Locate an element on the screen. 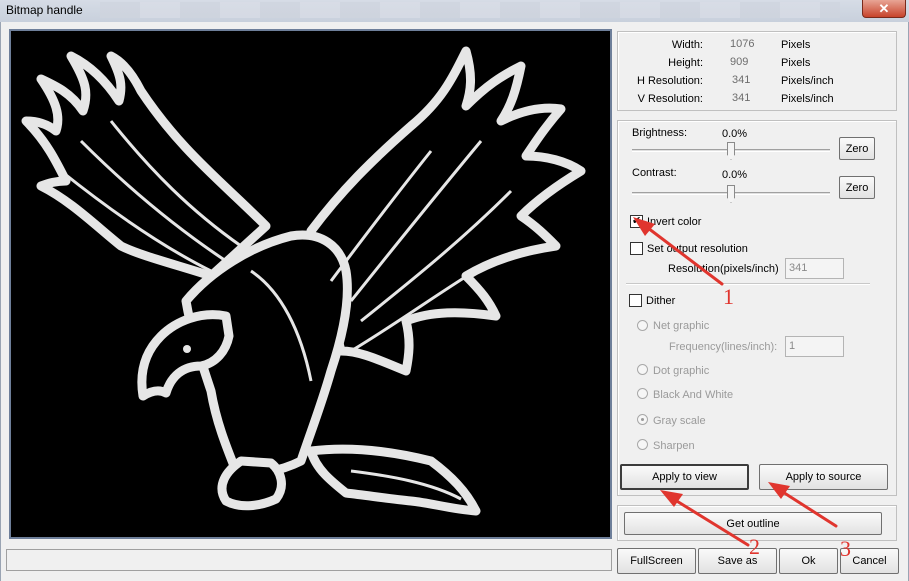 This screenshot has width=909, height=581. v-resolution-label: V Resolution: is located at coordinates (670, 99).